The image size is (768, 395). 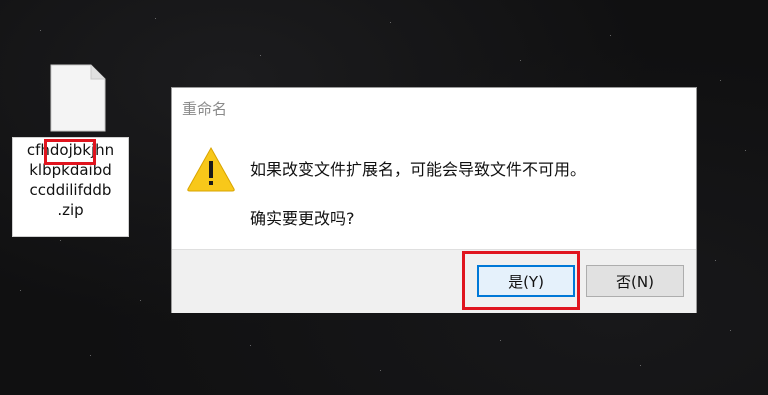 I want to click on no-button: 否(N), so click(x=635, y=281).